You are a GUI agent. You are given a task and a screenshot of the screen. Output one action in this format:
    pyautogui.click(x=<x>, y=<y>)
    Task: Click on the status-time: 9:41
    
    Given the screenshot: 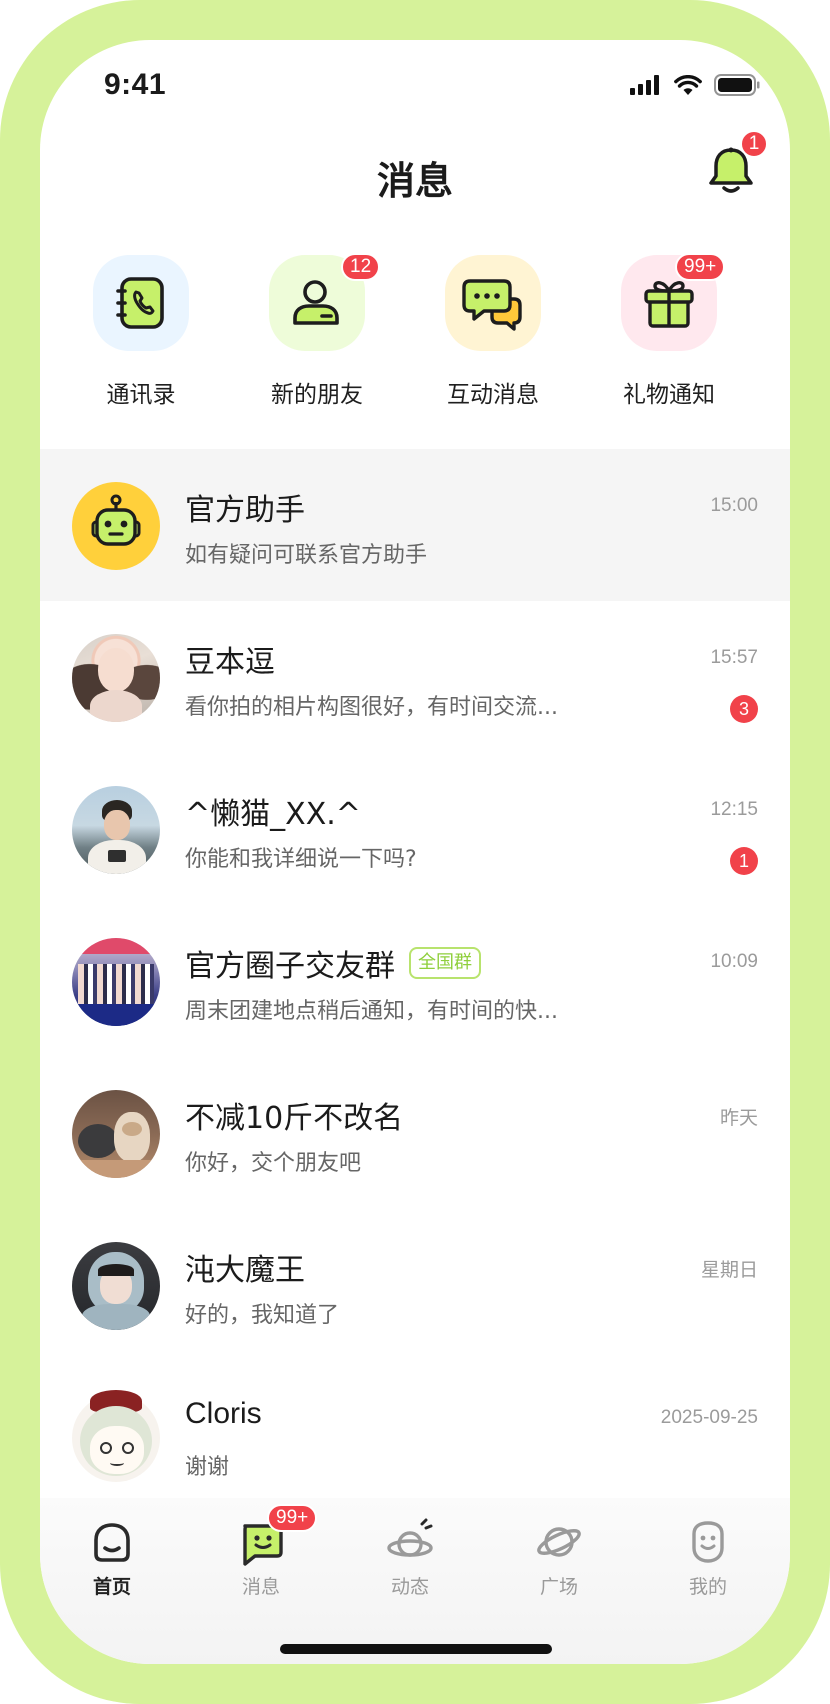 What is the action you would take?
    pyautogui.click(x=135, y=84)
    